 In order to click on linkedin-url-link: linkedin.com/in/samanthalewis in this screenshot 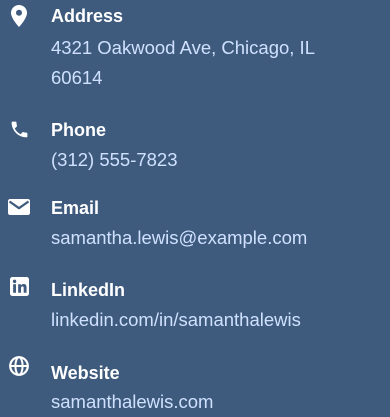, I will do `click(220, 320)`.